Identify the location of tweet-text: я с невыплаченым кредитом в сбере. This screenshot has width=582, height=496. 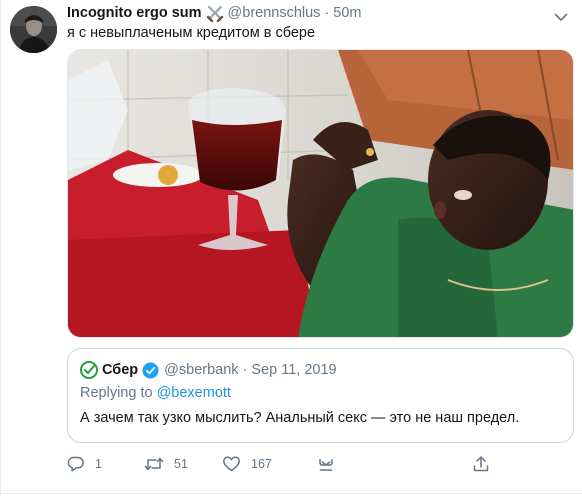
(191, 33).